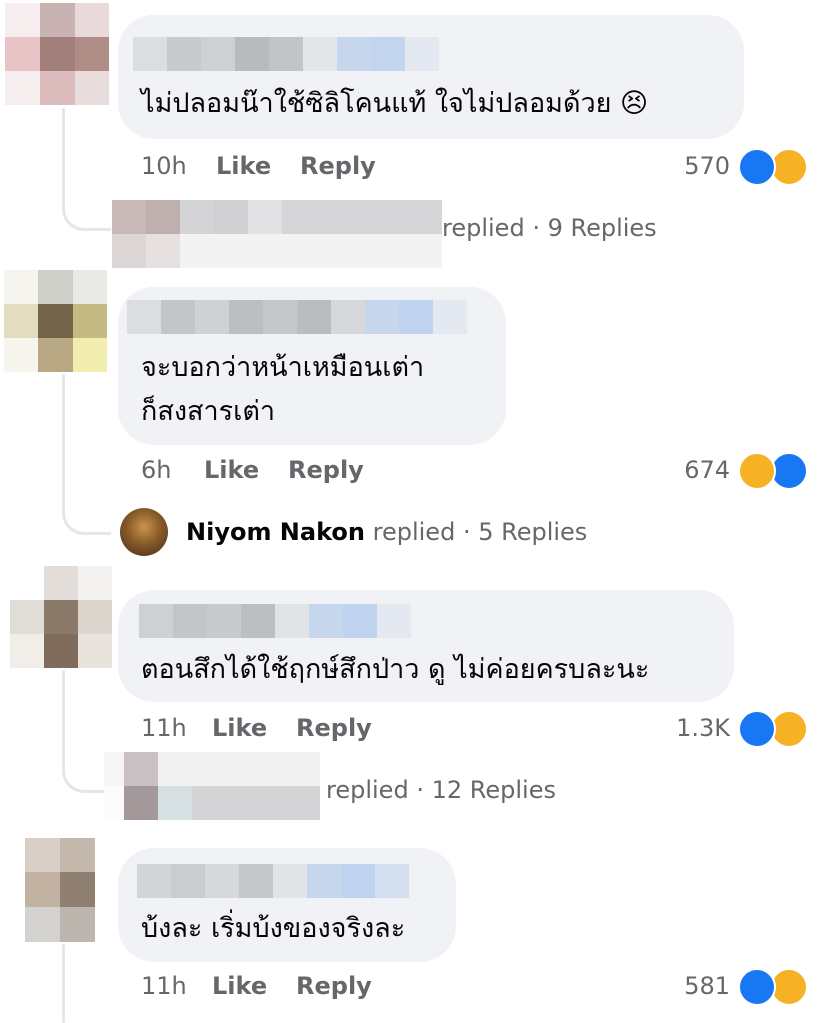 The width and height of the screenshot is (828, 1023). What do you see at coordinates (275, 532) in the screenshot?
I see `reply-author-name: Niyom Nakon` at bounding box center [275, 532].